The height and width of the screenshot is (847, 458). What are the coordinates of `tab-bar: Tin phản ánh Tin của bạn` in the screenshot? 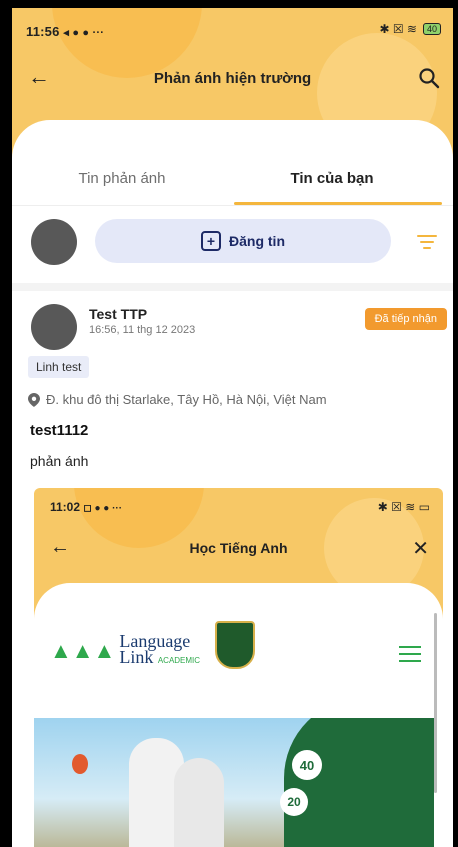 It's located at (232, 182).